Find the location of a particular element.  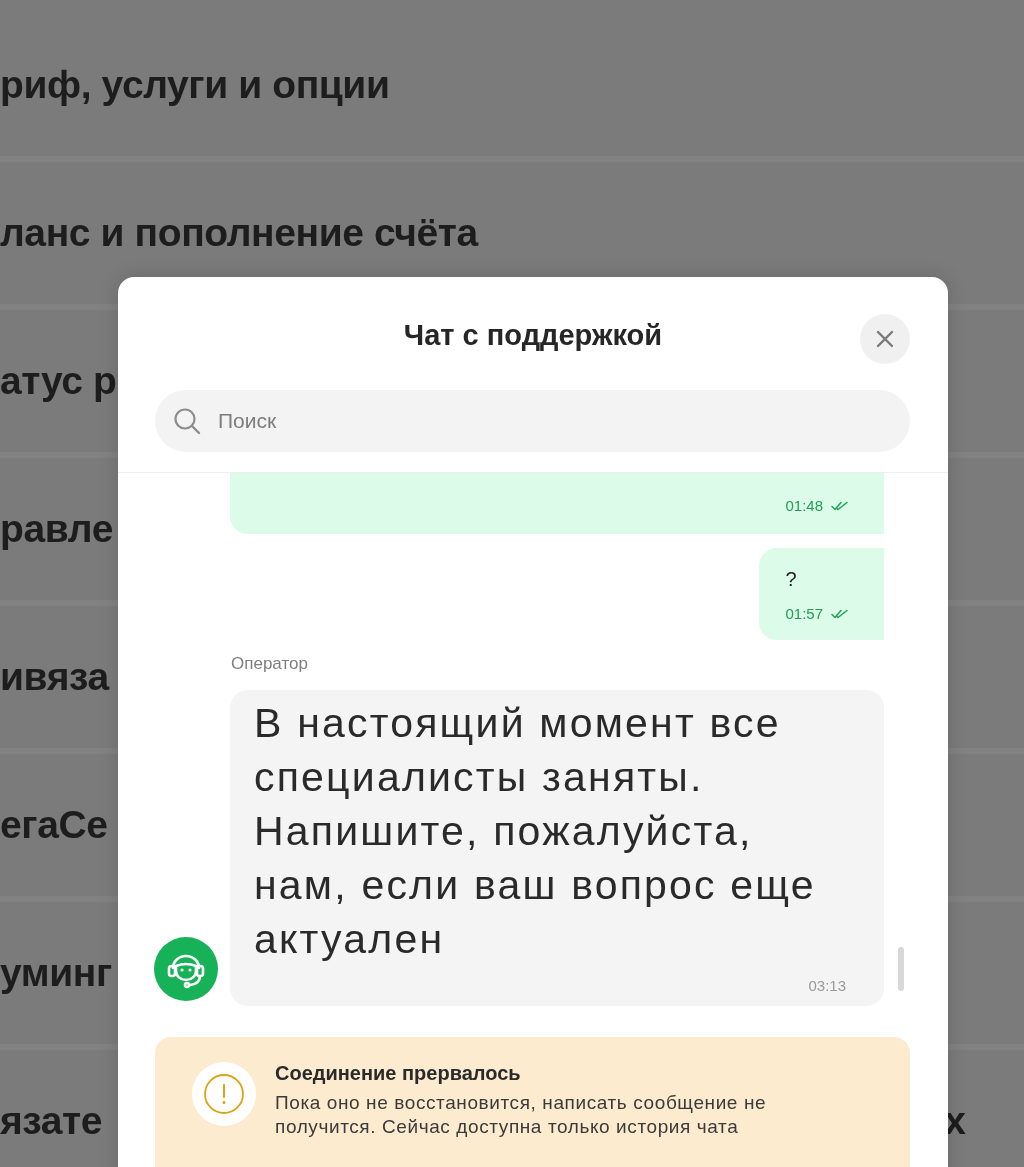

menu-item-label: равле is located at coordinates (56, 529).